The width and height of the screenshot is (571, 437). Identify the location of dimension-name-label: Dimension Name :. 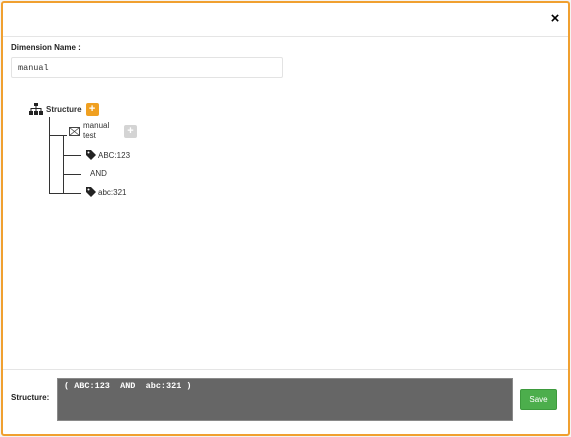
(46, 47).